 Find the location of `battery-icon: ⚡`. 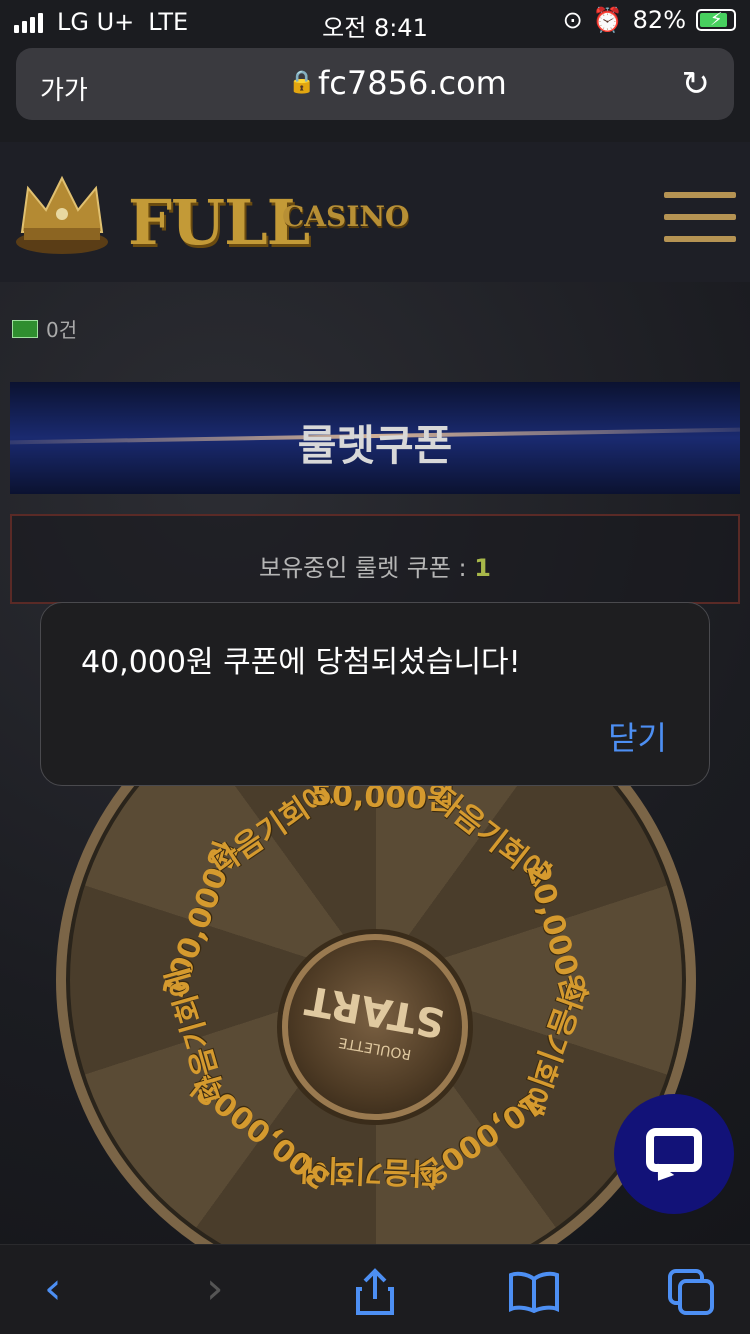

battery-icon: ⚡ is located at coordinates (716, 20).